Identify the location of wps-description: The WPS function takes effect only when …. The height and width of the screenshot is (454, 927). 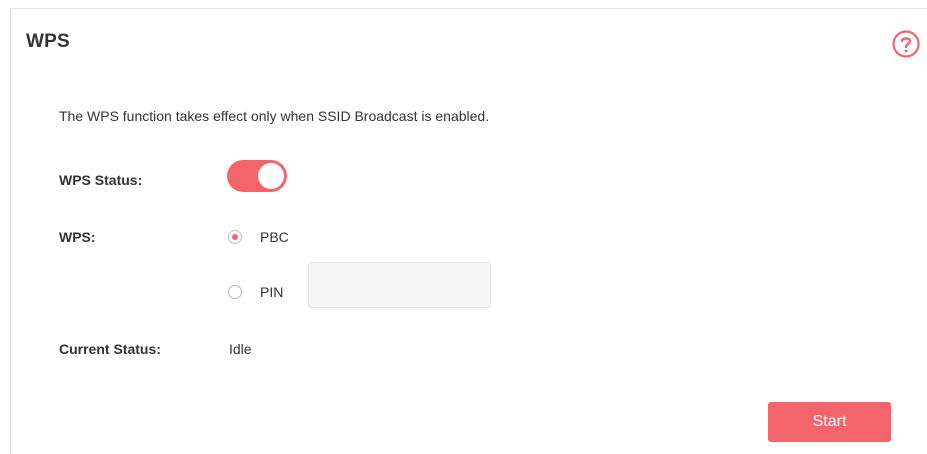
(274, 116).